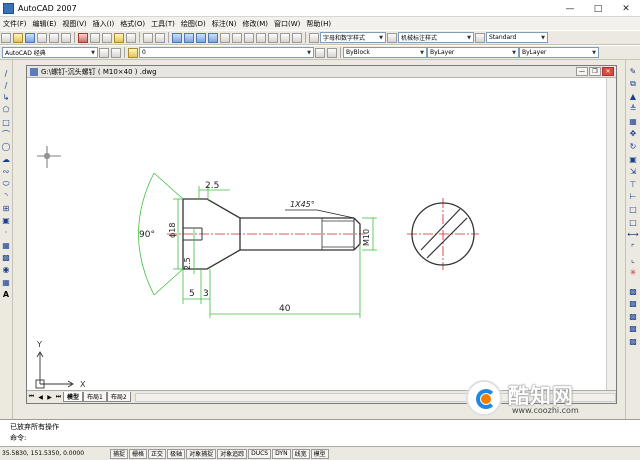 Image resolution: width=640 pixels, height=460 pixels. What do you see at coordinates (6, 233) in the screenshot?
I see `point-icon: ·` at bounding box center [6, 233].